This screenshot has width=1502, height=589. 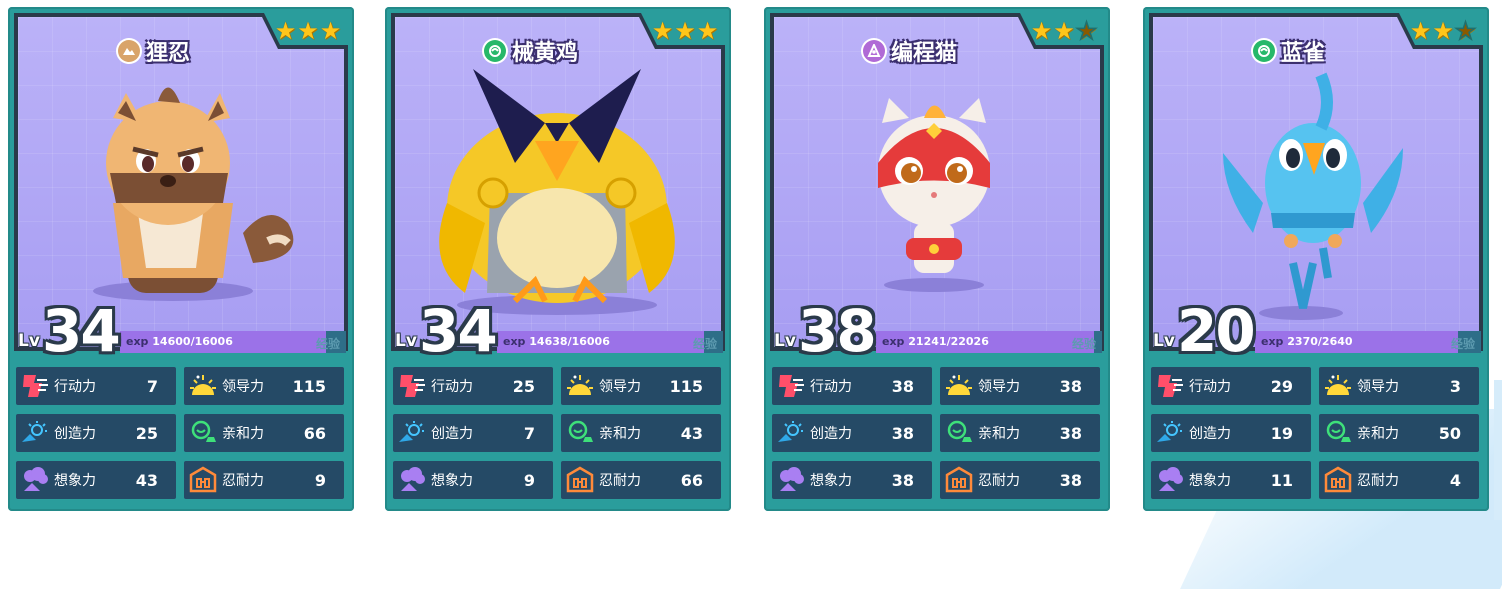 I want to click on stat-value: 3, so click(x=1455, y=386).